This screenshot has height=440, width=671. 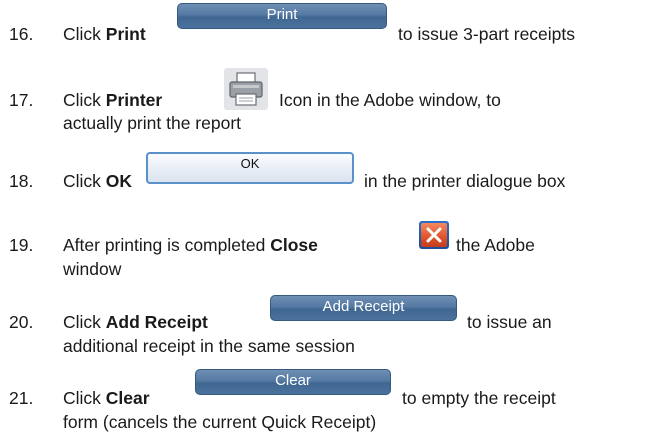 What do you see at coordinates (156, 322) in the screenshot?
I see `step-action: Add Receipt` at bounding box center [156, 322].